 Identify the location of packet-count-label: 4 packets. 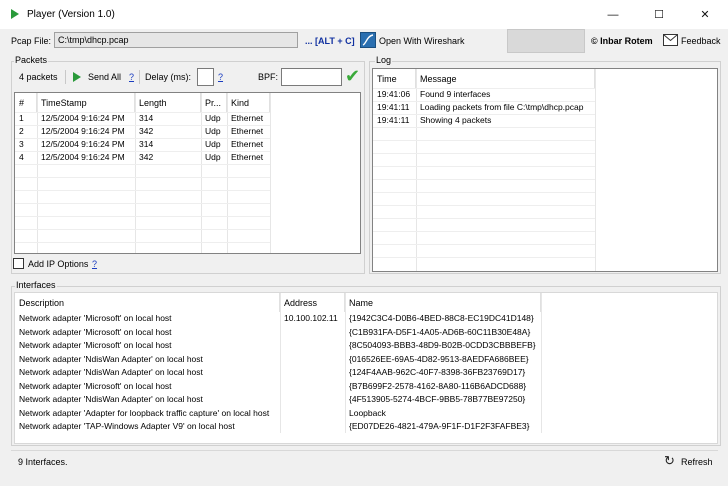
(38, 77).